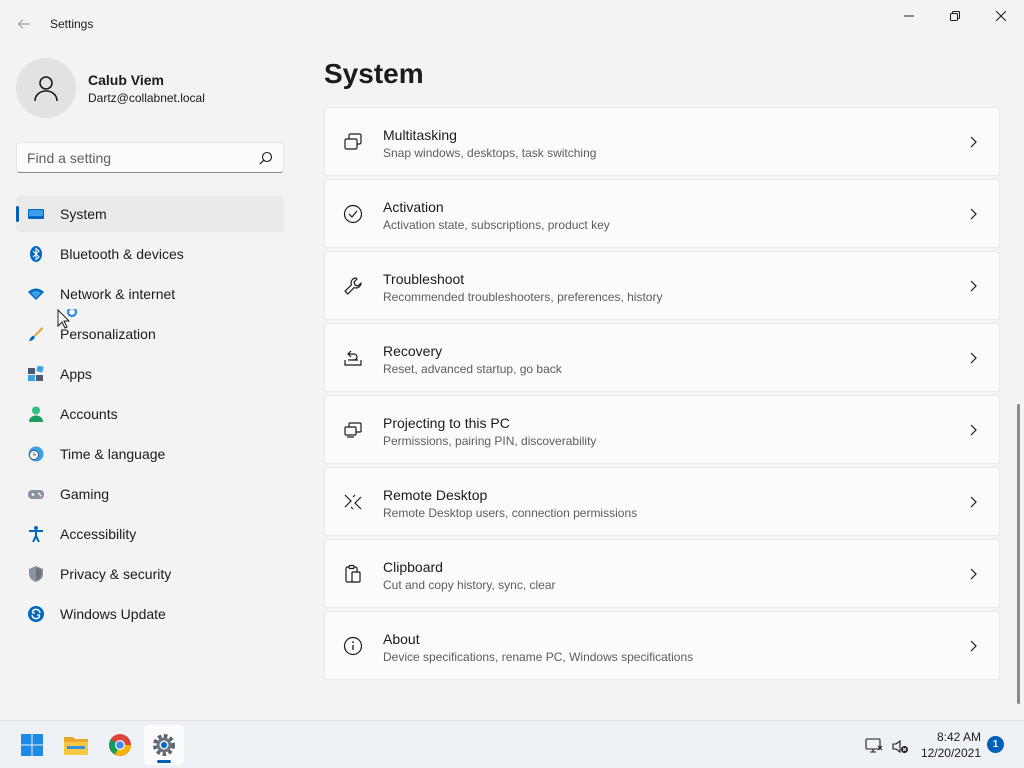 The width and height of the screenshot is (1024, 768). What do you see at coordinates (116, 574) in the screenshot?
I see `sidebar-item-label: Privacy & security` at bounding box center [116, 574].